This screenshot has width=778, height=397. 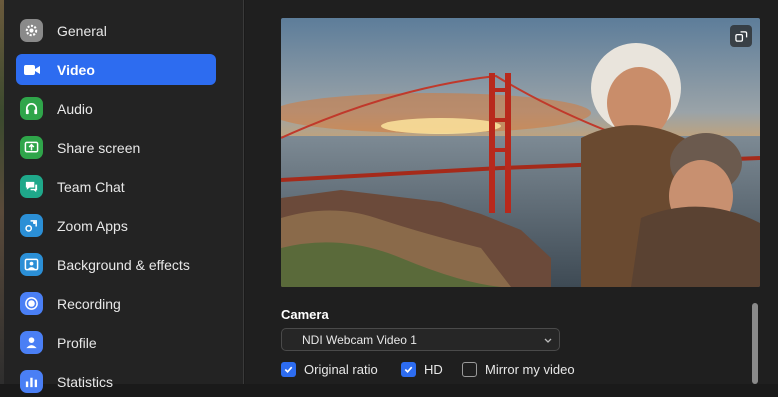 What do you see at coordinates (91, 186) in the screenshot?
I see `sidebar-item-label: Team Chat` at bounding box center [91, 186].